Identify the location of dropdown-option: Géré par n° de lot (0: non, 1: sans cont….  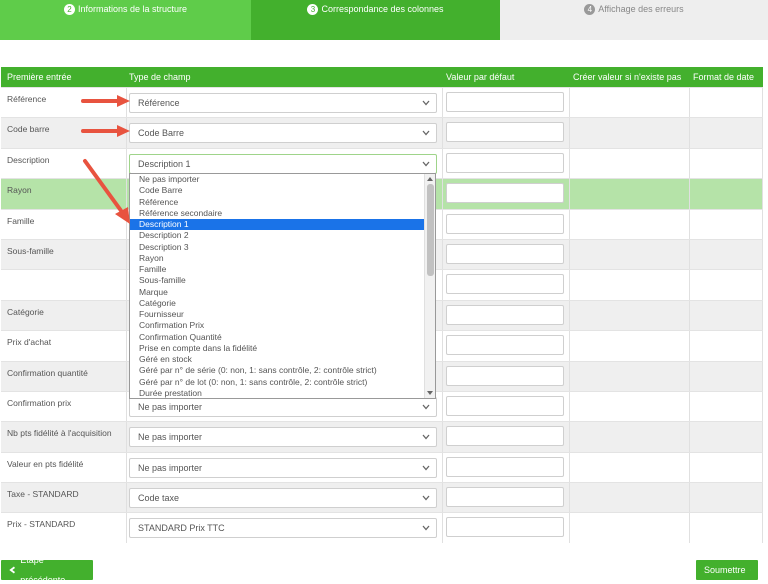
(277, 382).